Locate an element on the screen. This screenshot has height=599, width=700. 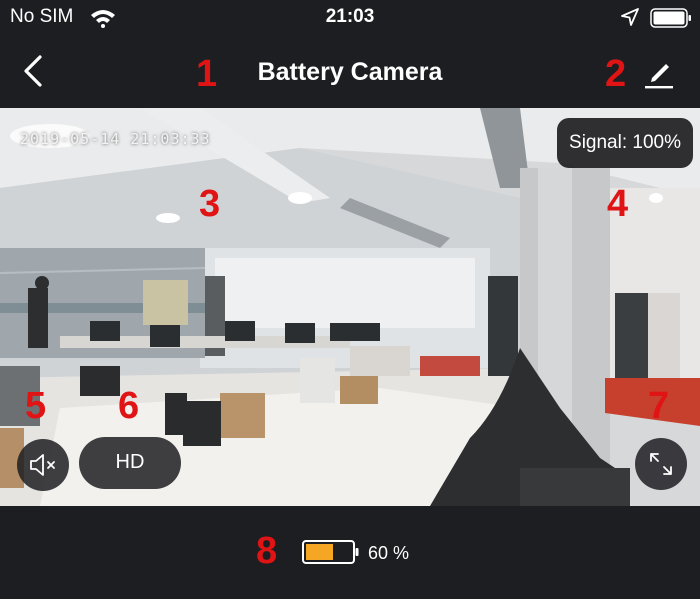
battery-level-fill is located at coordinates (319, 552).